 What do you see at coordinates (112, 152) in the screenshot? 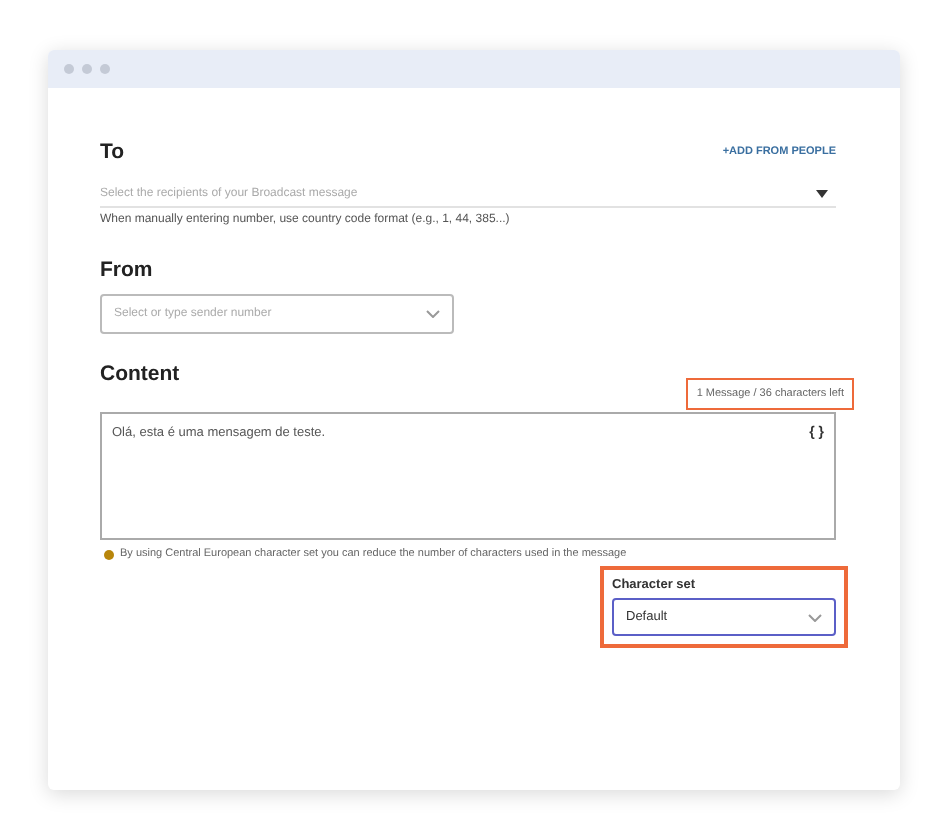
I see `section-heading: To` at bounding box center [112, 152].